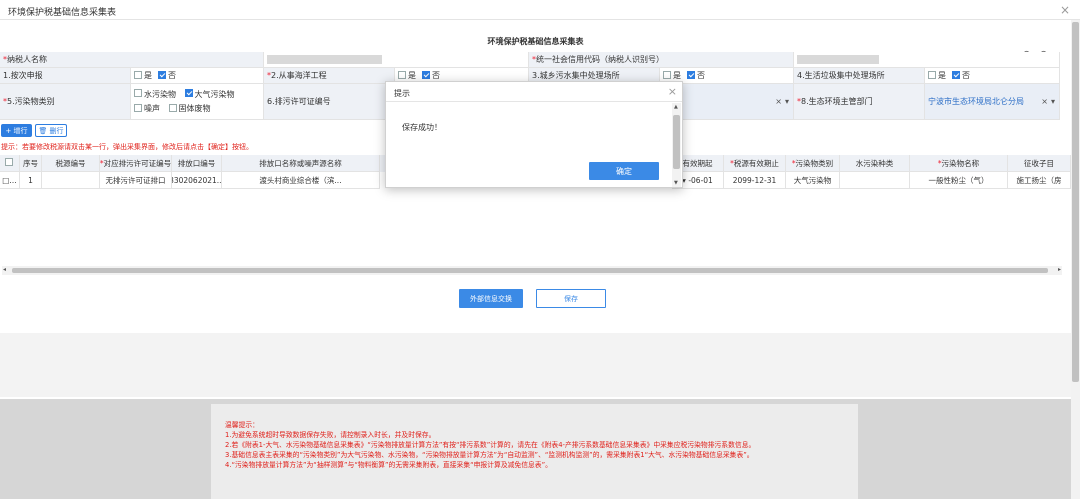 The height and width of the screenshot is (499, 1080). Describe the element at coordinates (624, 171) in the screenshot. I see `dialog-ok-button: 确定` at that location.